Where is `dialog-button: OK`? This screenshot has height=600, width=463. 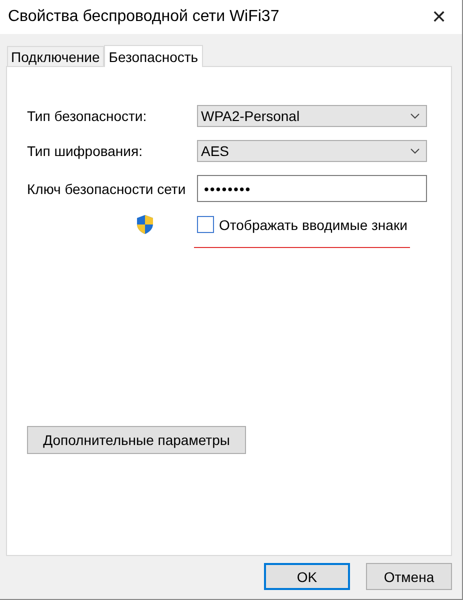 dialog-button: OK is located at coordinates (307, 576).